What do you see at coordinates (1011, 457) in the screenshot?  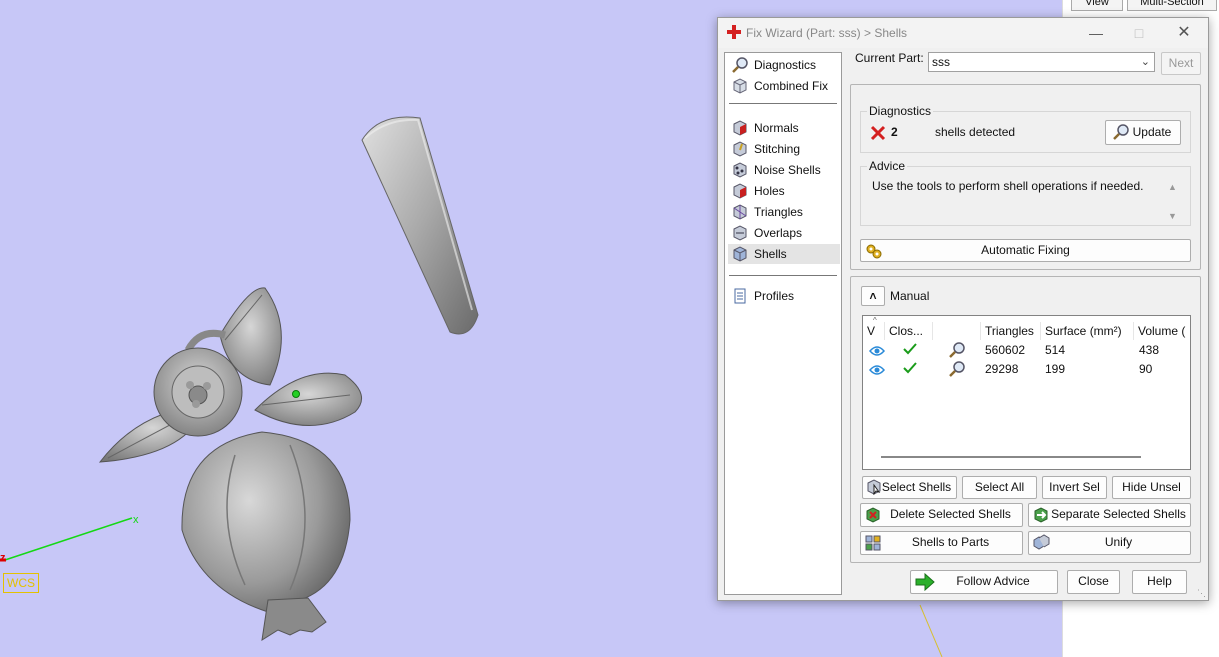 I see `horizontal-scrollbar` at bounding box center [1011, 457].